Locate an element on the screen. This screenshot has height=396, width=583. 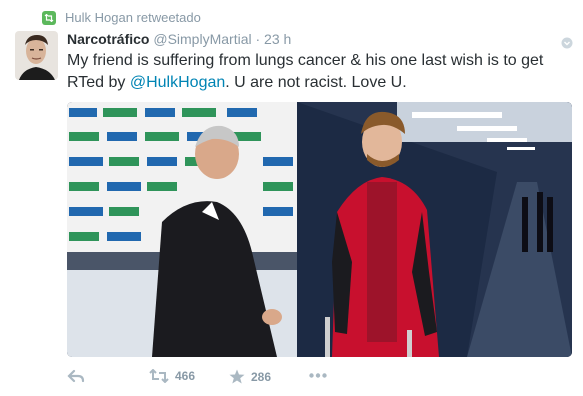
retweet-context-label: Hulk Hogan retweetado is located at coordinates (133, 17).